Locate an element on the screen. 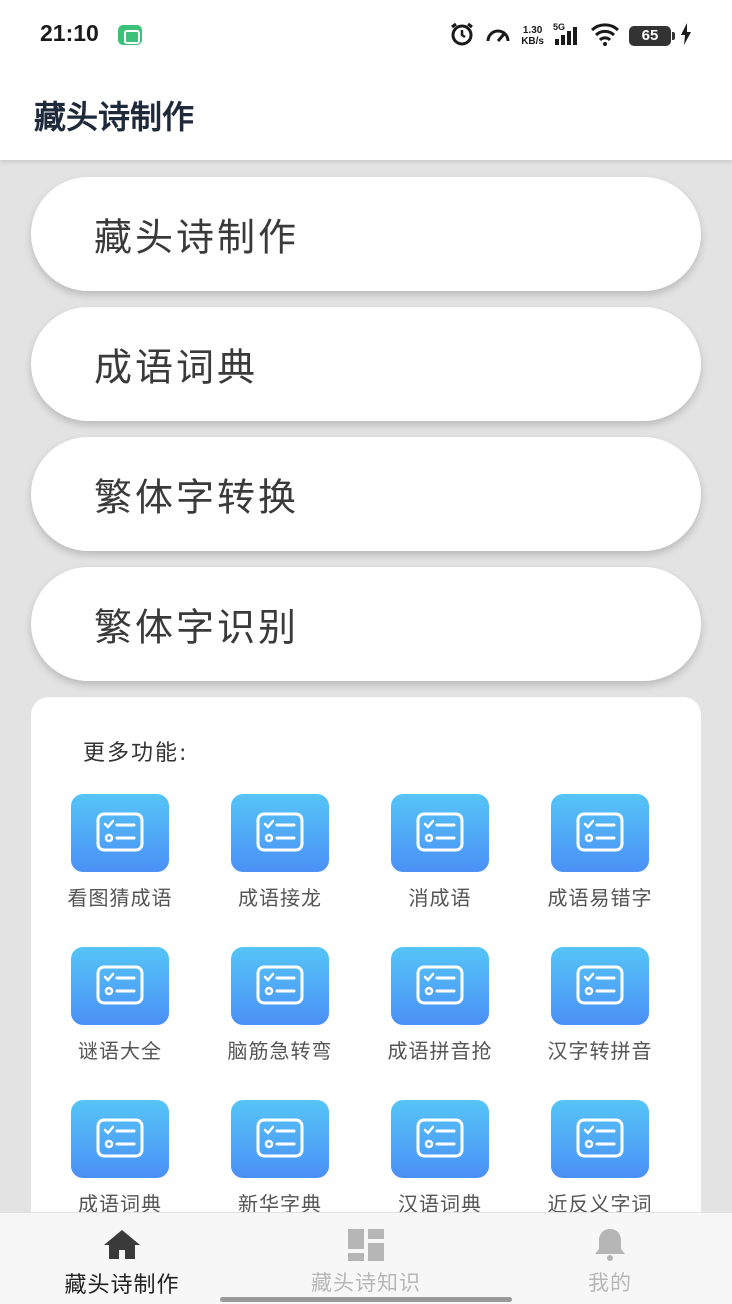  feature-item: 谜语大全 is located at coordinates (111, 1012).